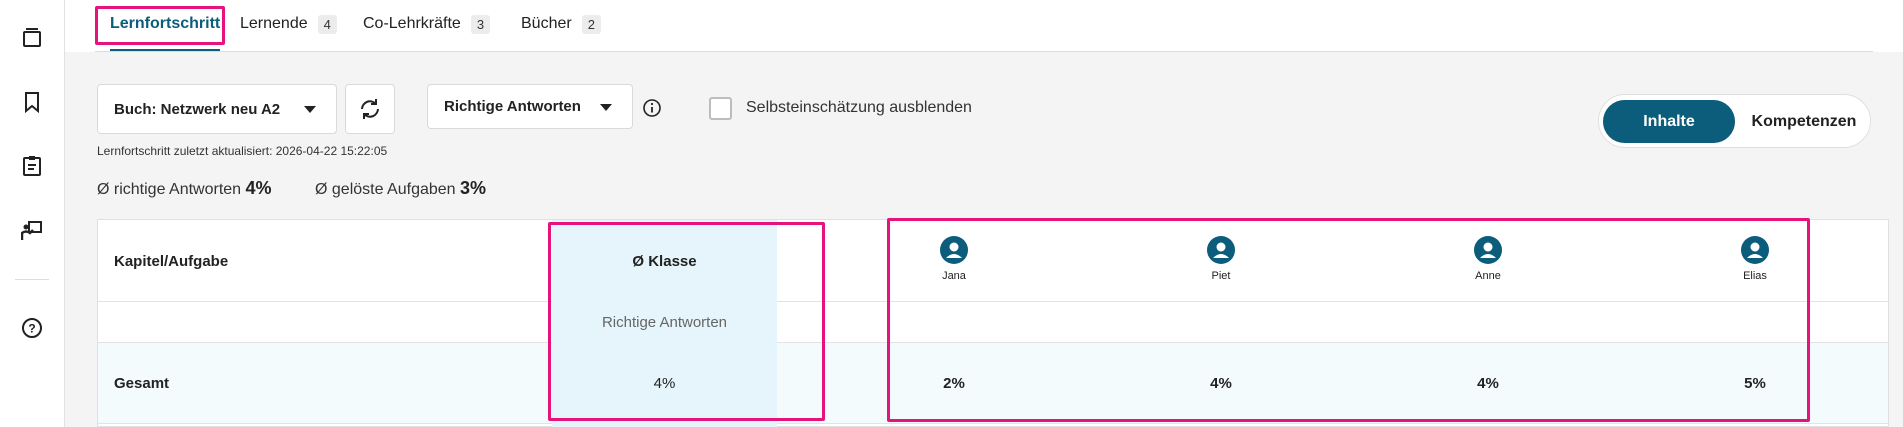 The width and height of the screenshot is (1903, 427). I want to click on tab-label: Lernende, so click(274, 23).